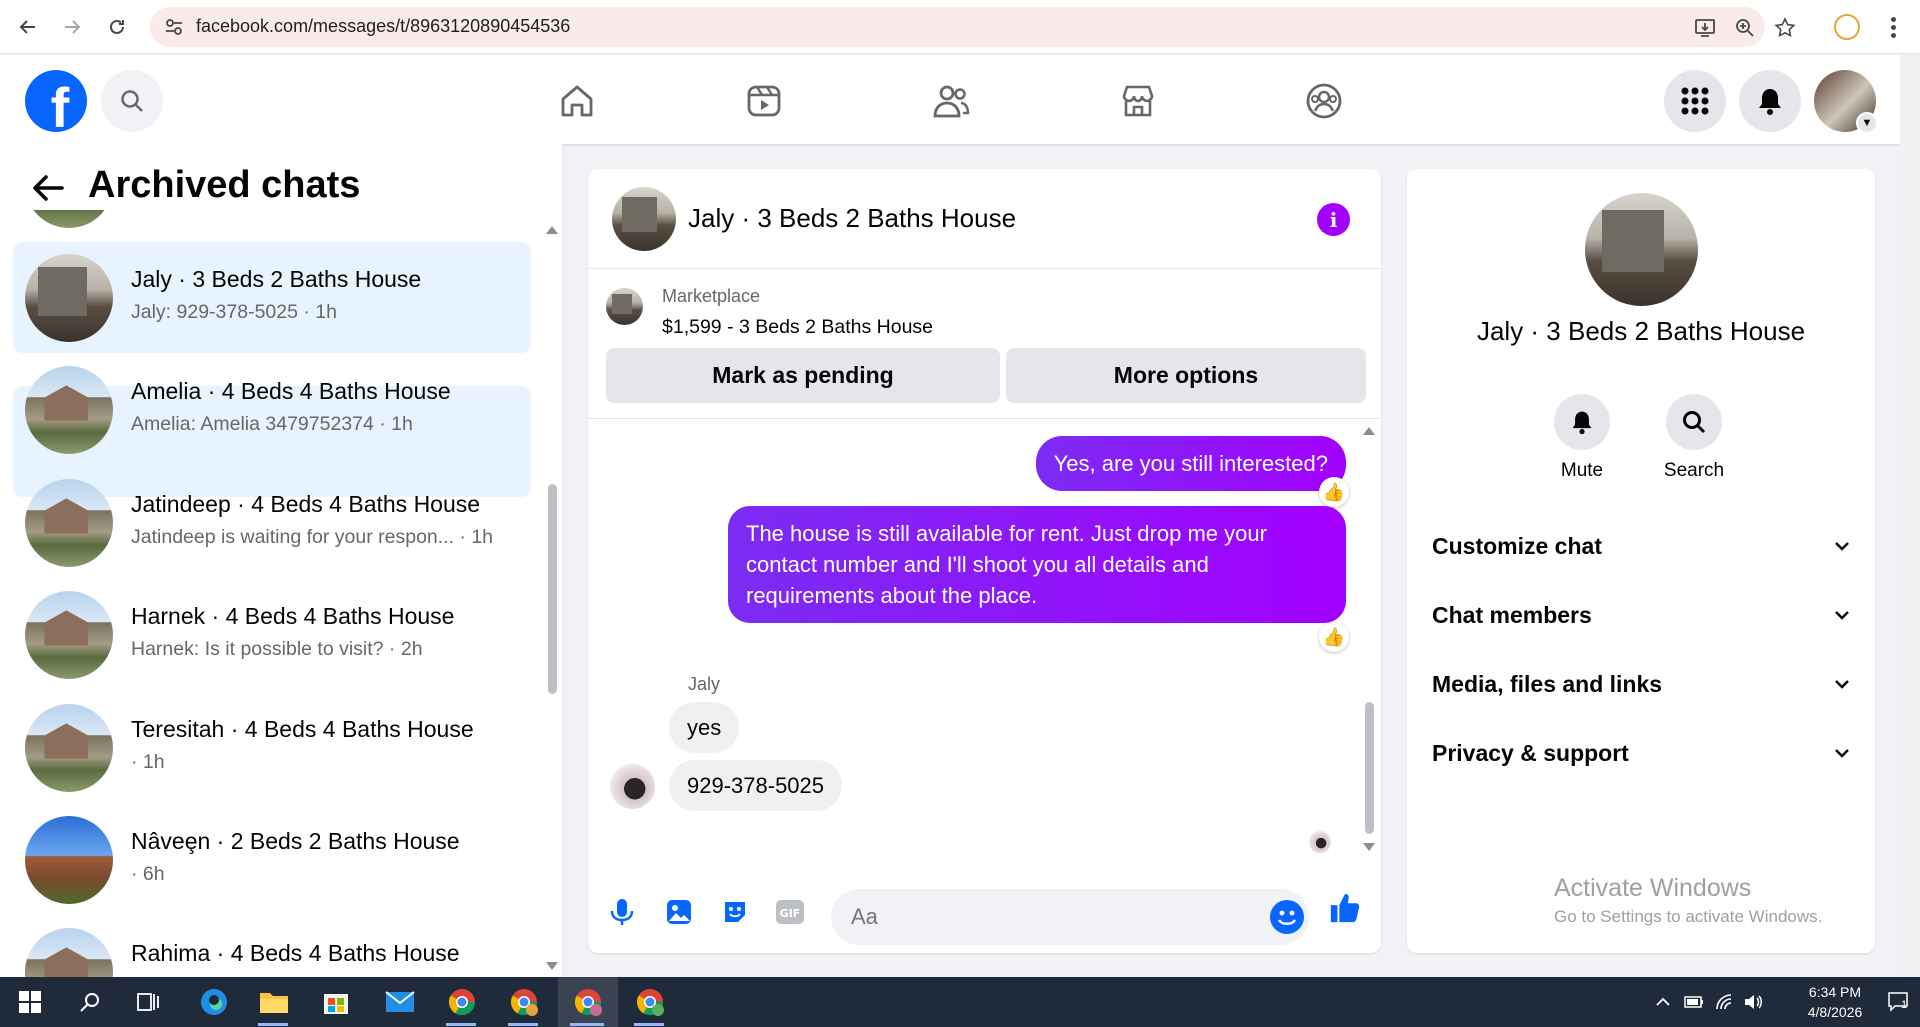 The image size is (1920, 1027). What do you see at coordinates (1582, 438) in the screenshot?
I see `mute-button: Mute` at bounding box center [1582, 438].